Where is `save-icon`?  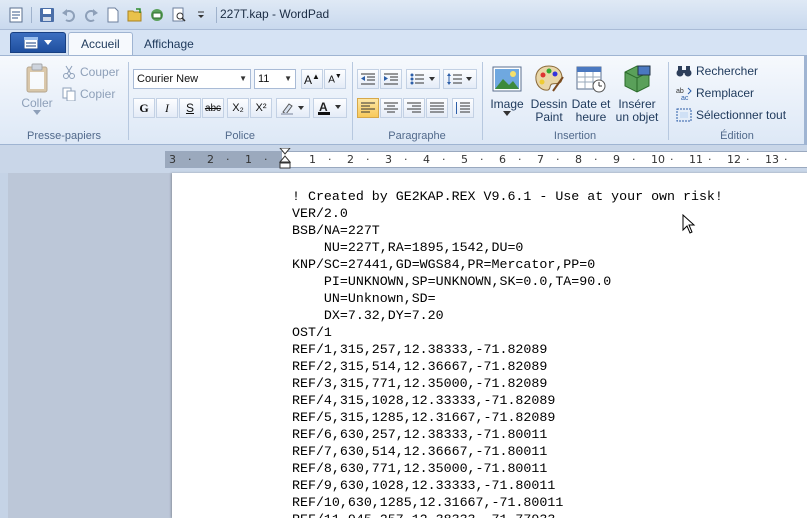 save-icon is located at coordinates (47, 15).